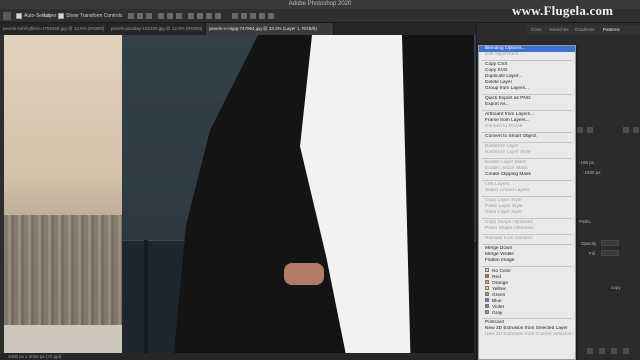 This screenshot has width=640, height=360. I want to click on align-left-icon, so click(131, 16).